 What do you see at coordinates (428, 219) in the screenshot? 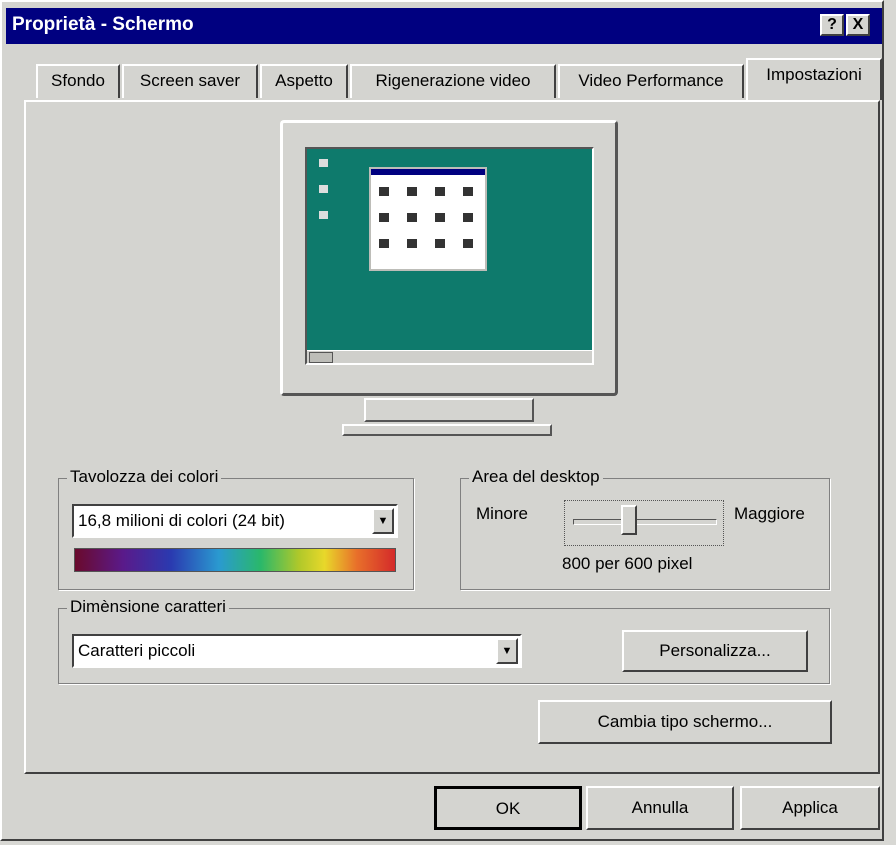
I see `mini-window-preview` at bounding box center [428, 219].